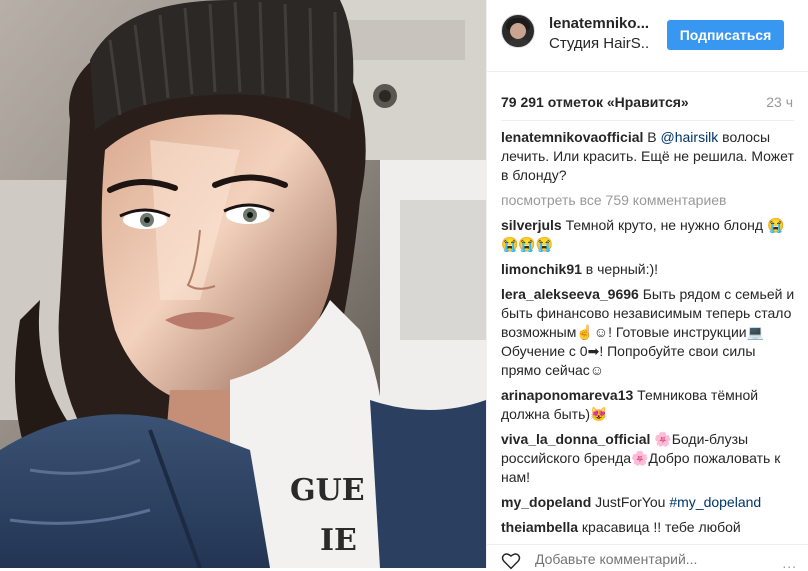 This screenshot has height=571, width=808. Describe the element at coordinates (541, 269) in the screenshot. I see `comment-username: limonchik91` at that location.